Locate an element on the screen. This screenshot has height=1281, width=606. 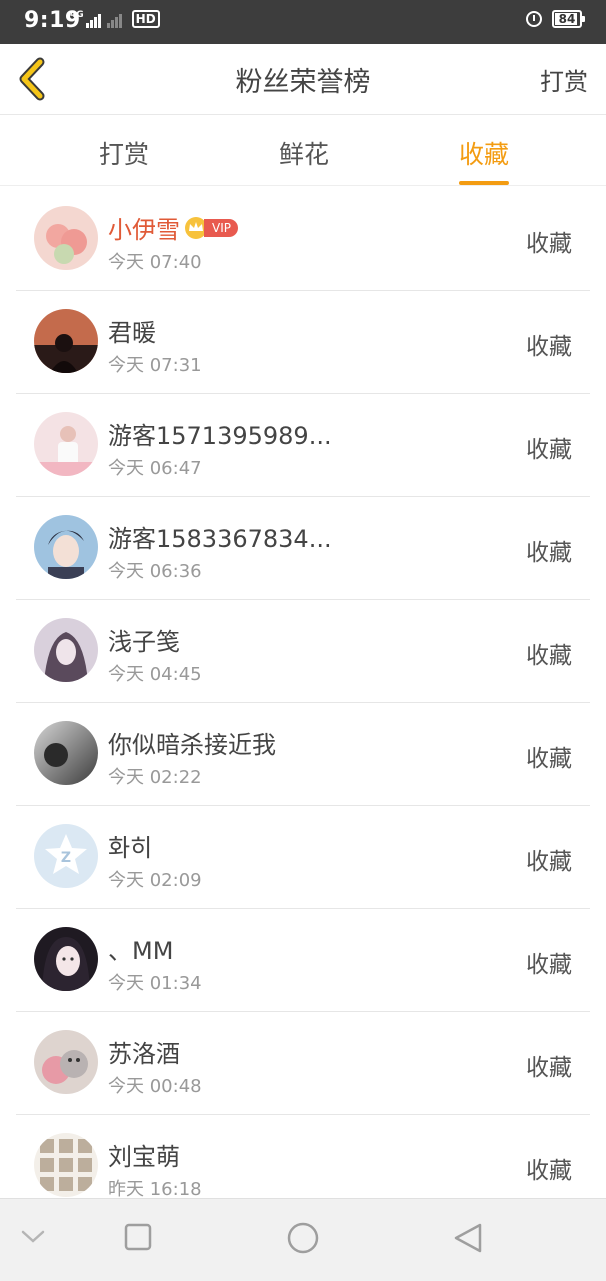
list-item: 游客1571395989... 今天 06:47 收藏 is located at coordinates (303, 445).